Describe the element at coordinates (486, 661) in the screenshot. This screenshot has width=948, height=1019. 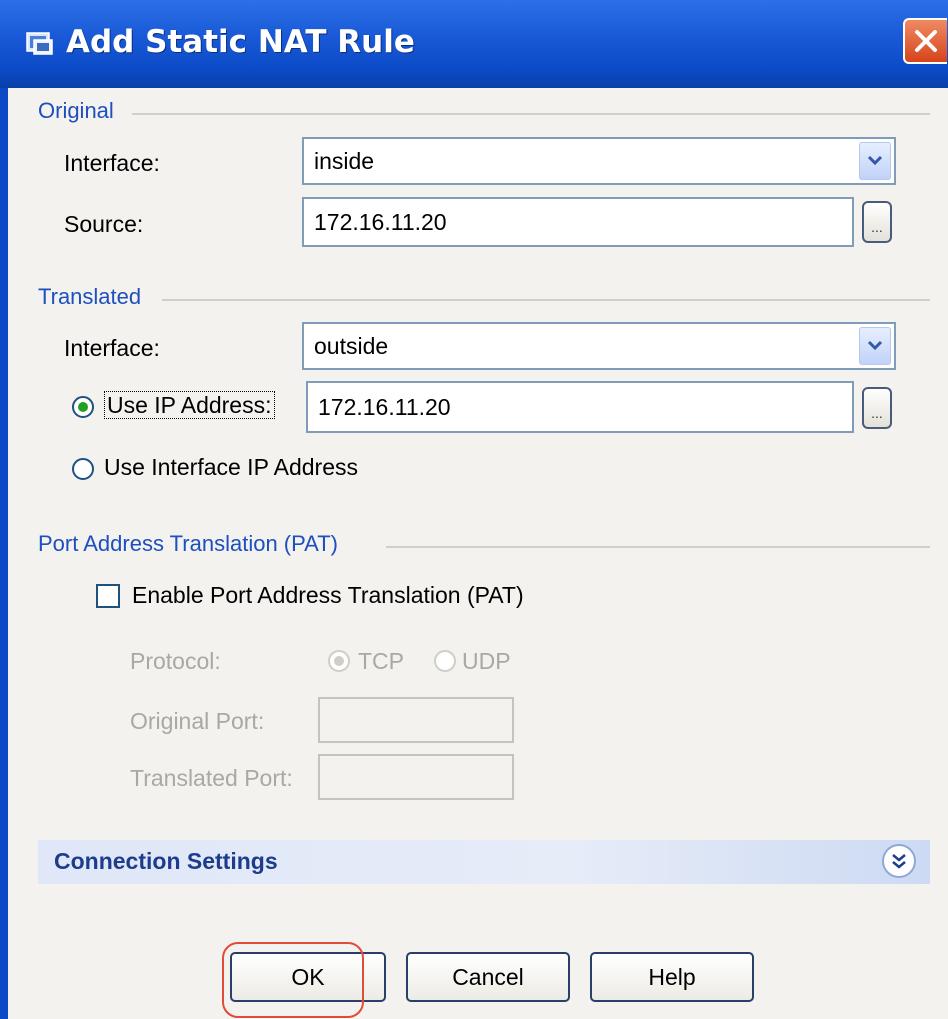
I see `udp-label: UDP` at that location.